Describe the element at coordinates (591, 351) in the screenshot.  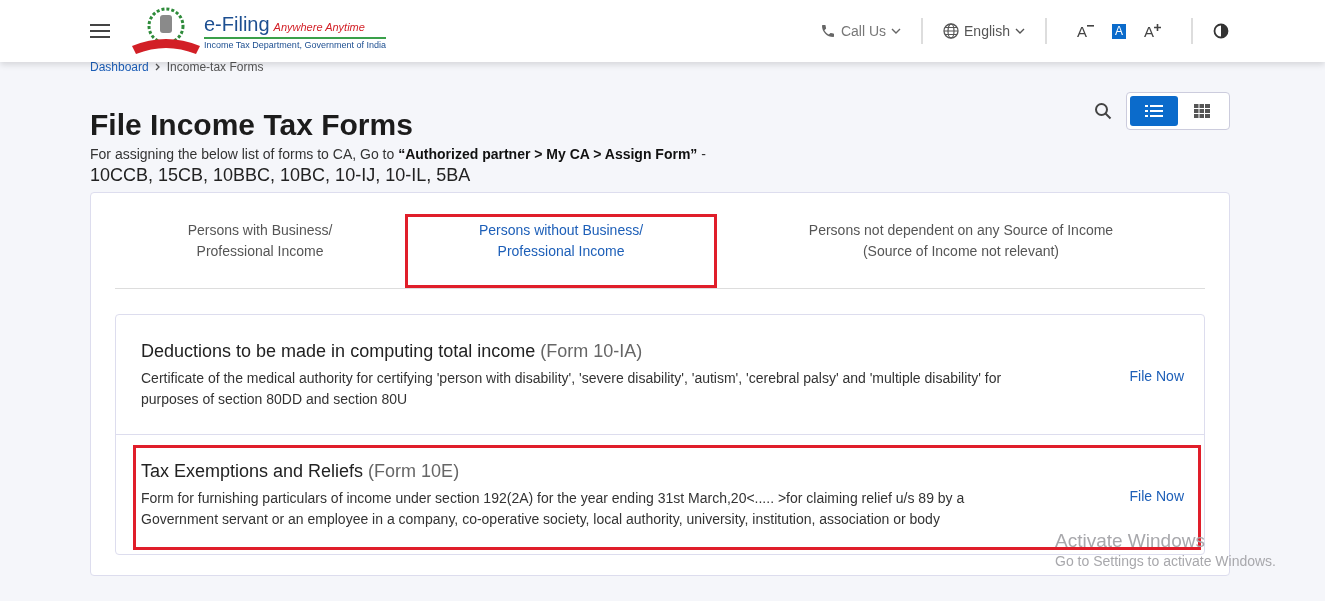
I see `form-code: (Form 10-IA)` at that location.